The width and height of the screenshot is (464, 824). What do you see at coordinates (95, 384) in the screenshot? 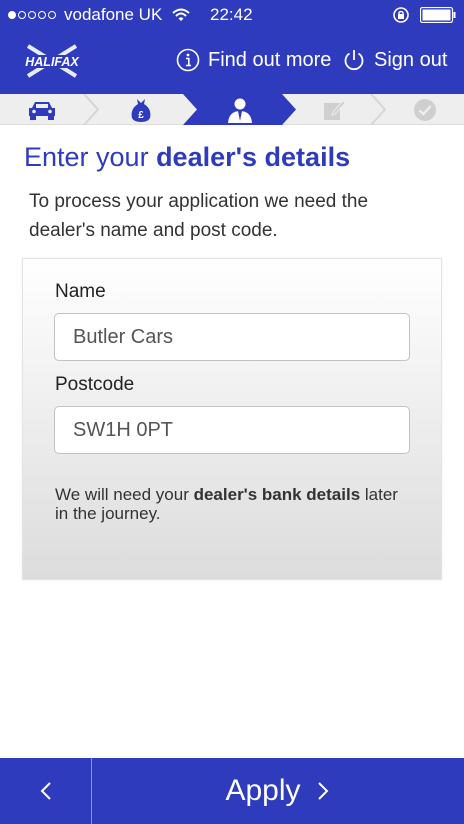
I see `postcode-label: Postcode` at bounding box center [95, 384].